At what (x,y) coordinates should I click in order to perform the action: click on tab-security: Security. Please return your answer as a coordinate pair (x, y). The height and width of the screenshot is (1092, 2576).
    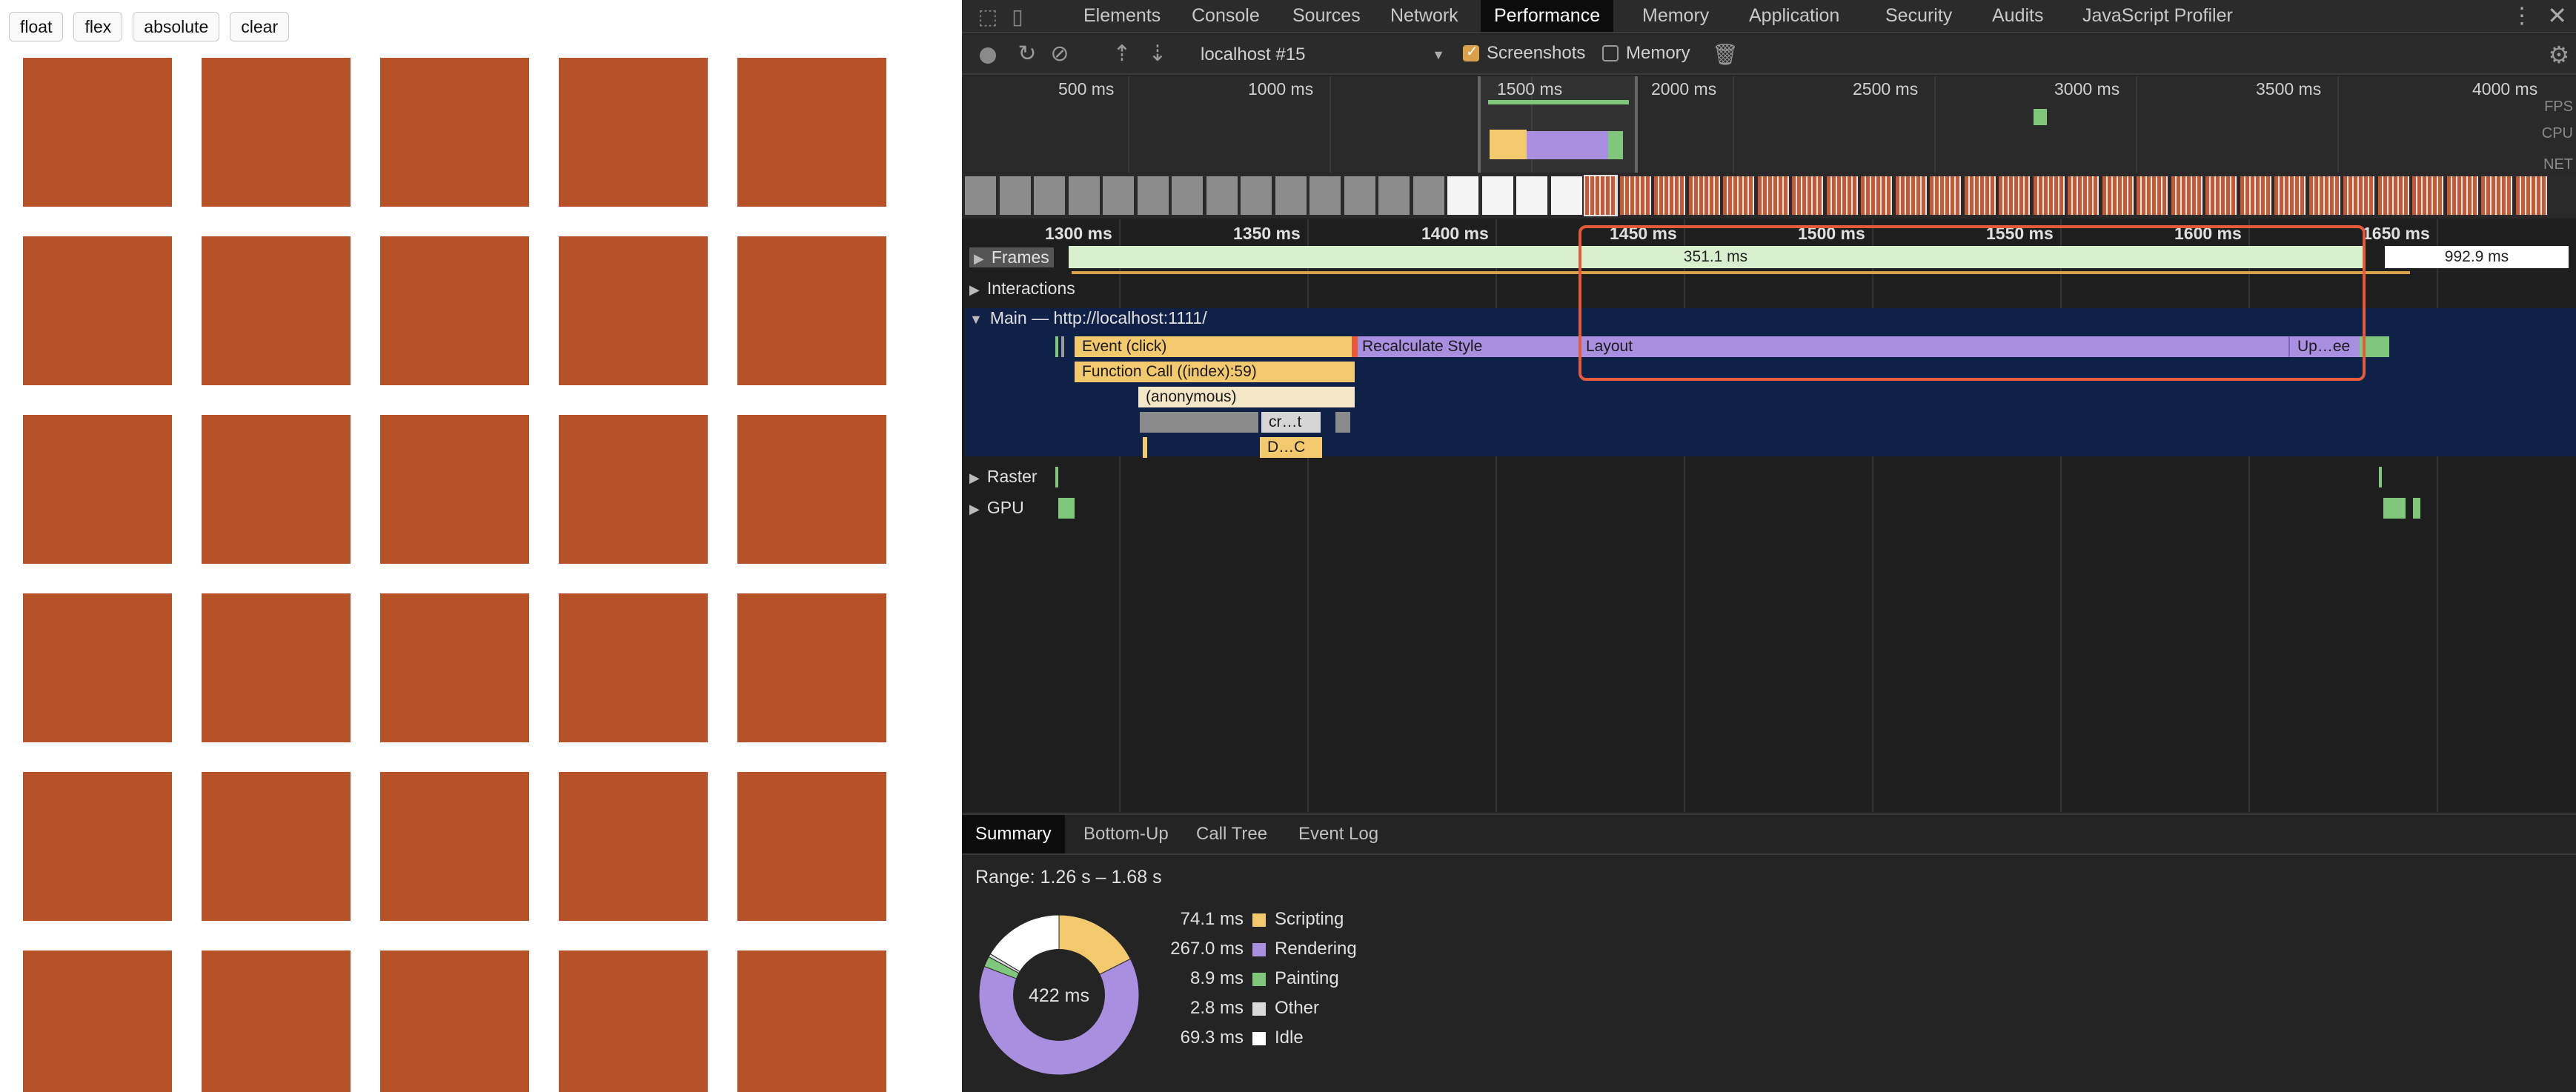
    Looking at the image, I should click on (1918, 16).